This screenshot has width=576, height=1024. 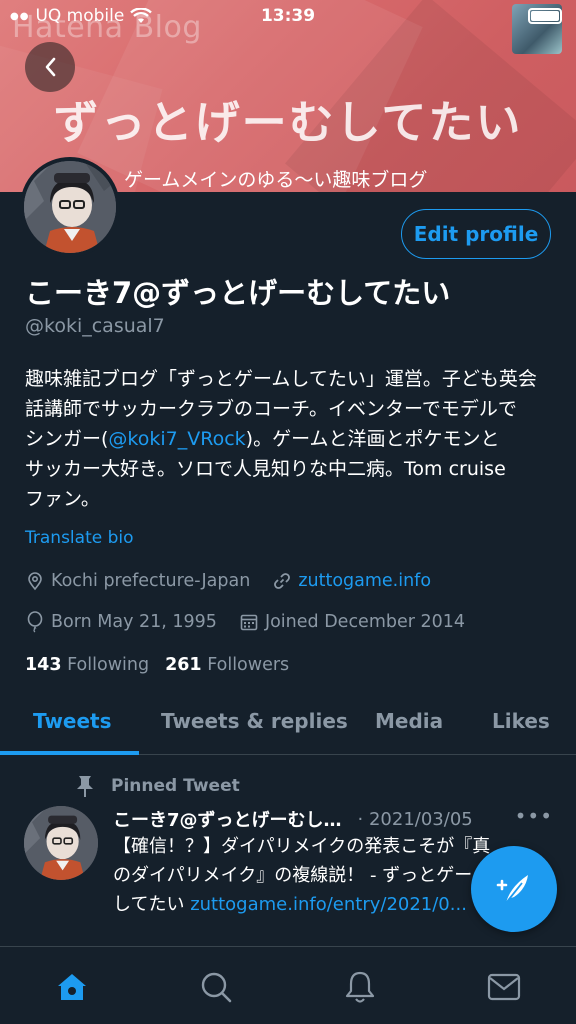 I want to click on more-options-icon: •••, so click(x=534, y=816).